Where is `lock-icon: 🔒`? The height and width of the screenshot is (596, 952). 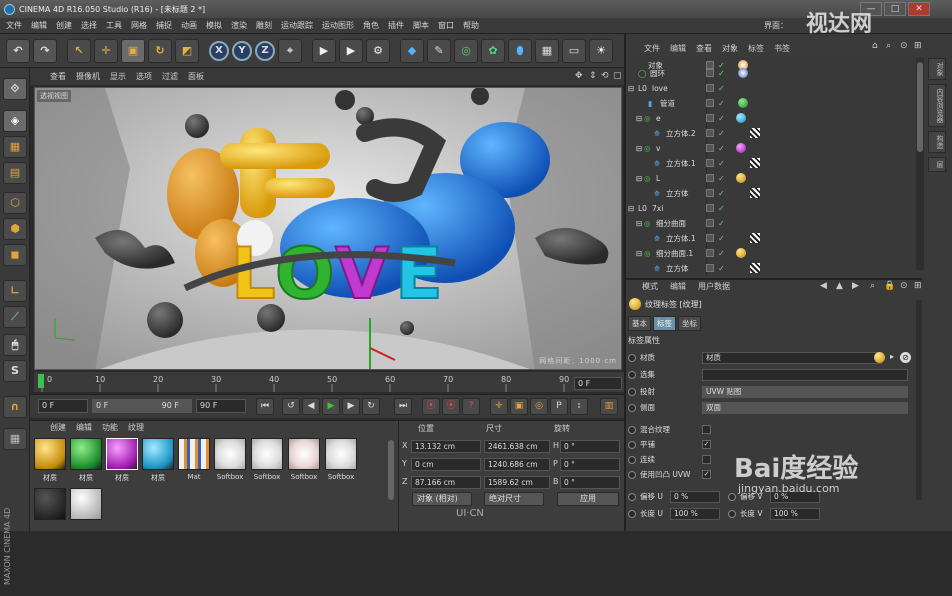
lock-icon: 🔒 is located at coordinates (889, 286).